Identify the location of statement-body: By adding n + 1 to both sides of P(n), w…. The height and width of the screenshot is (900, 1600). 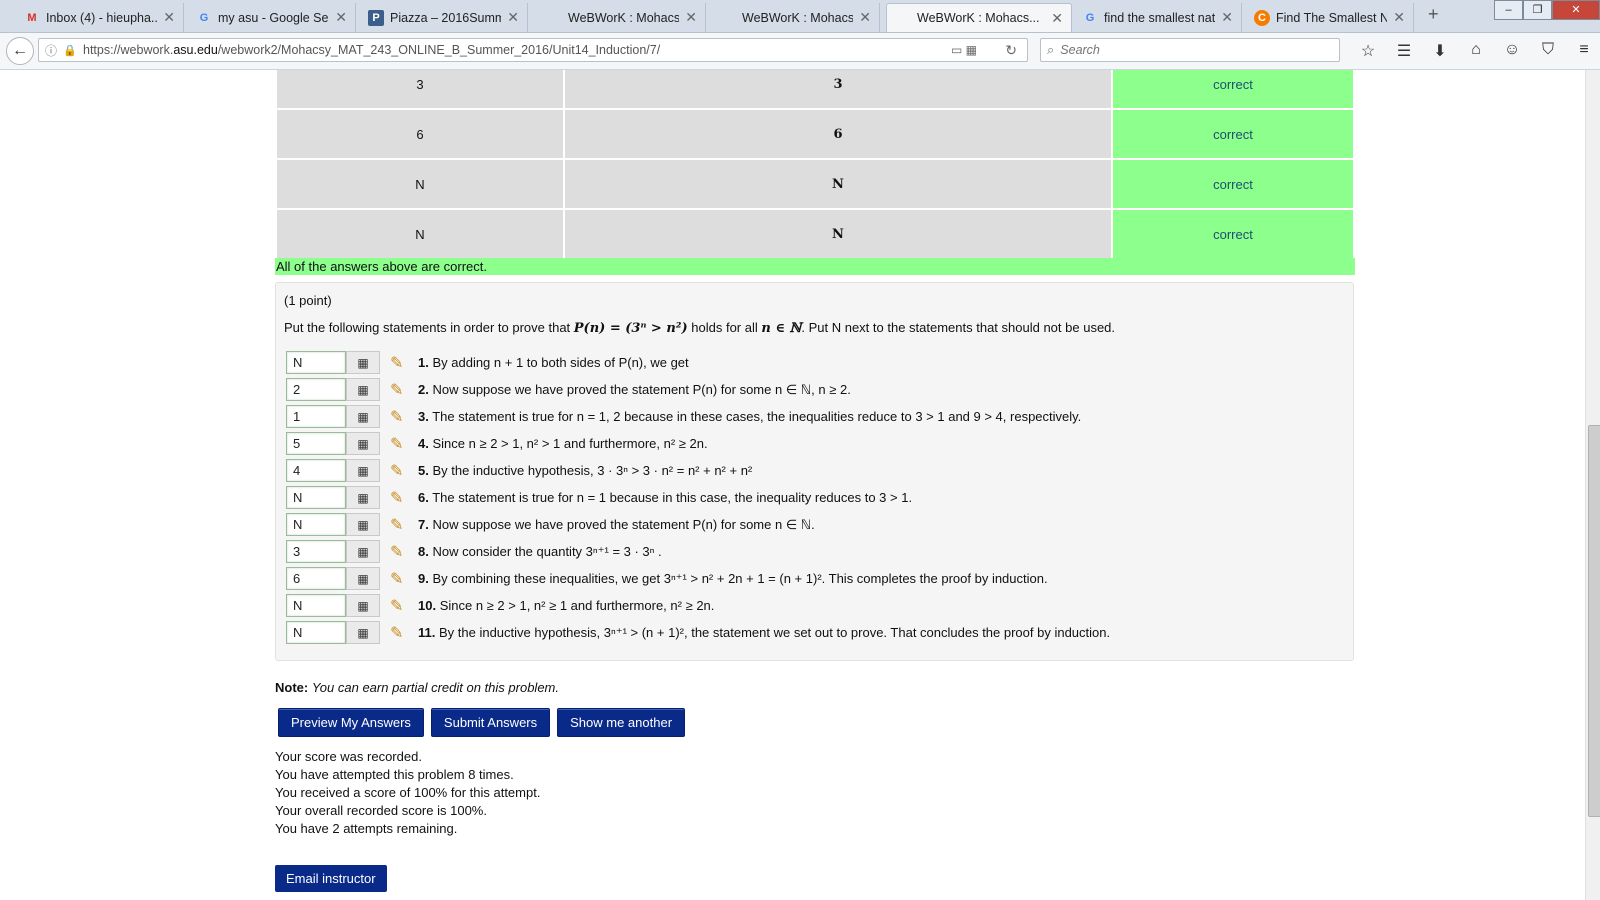
(560, 362).